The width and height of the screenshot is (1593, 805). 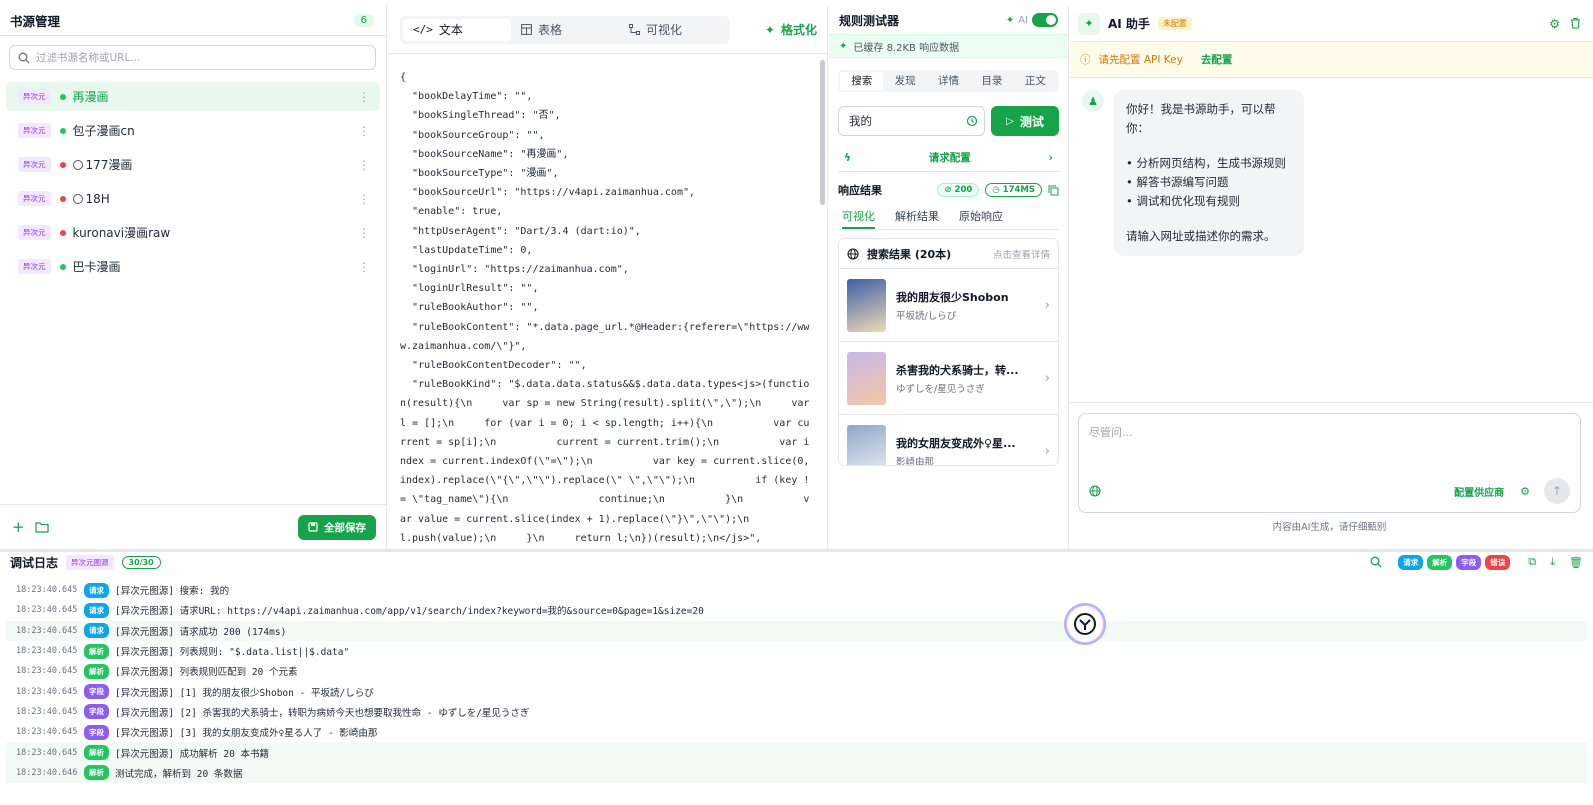 What do you see at coordinates (1023, 20) in the screenshot?
I see `ai-toggle-label: AI` at bounding box center [1023, 20].